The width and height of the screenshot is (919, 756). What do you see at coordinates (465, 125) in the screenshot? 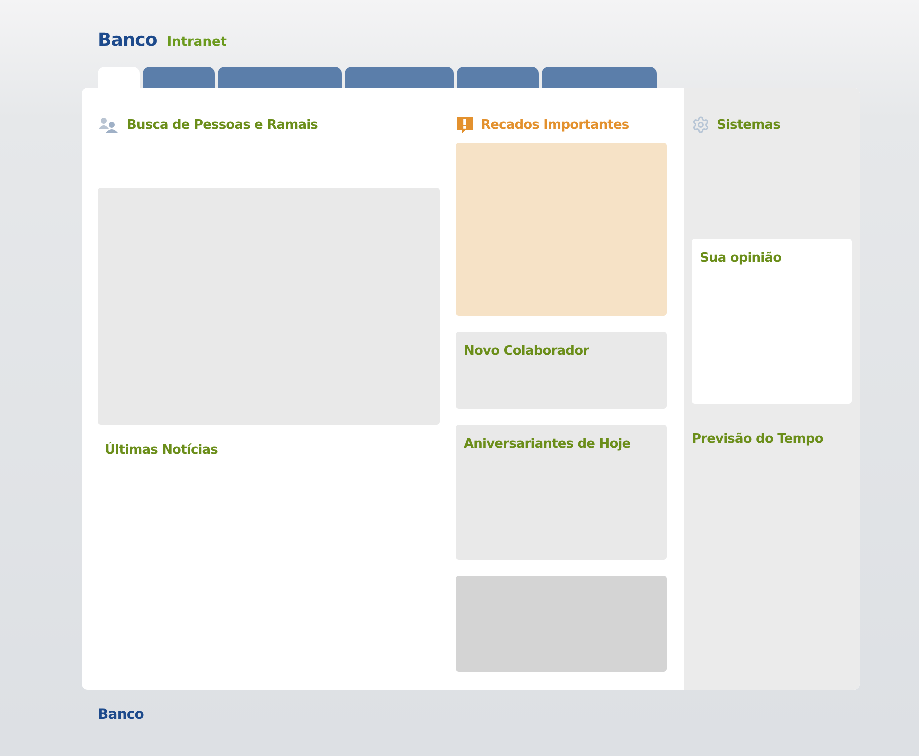
I see `alert-icon` at bounding box center [465, 125].